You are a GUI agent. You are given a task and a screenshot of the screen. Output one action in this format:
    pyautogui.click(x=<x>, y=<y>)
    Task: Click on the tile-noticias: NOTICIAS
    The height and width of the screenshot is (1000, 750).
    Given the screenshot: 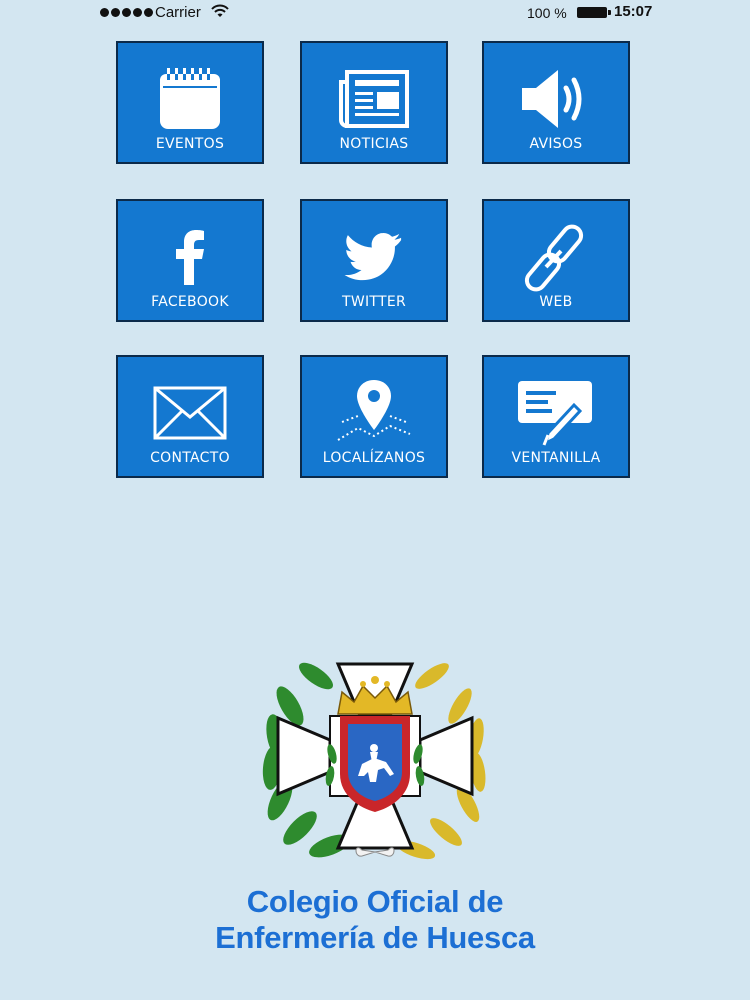 What is the action you would take?
    pyautogui.click(x=374, y=102)
    